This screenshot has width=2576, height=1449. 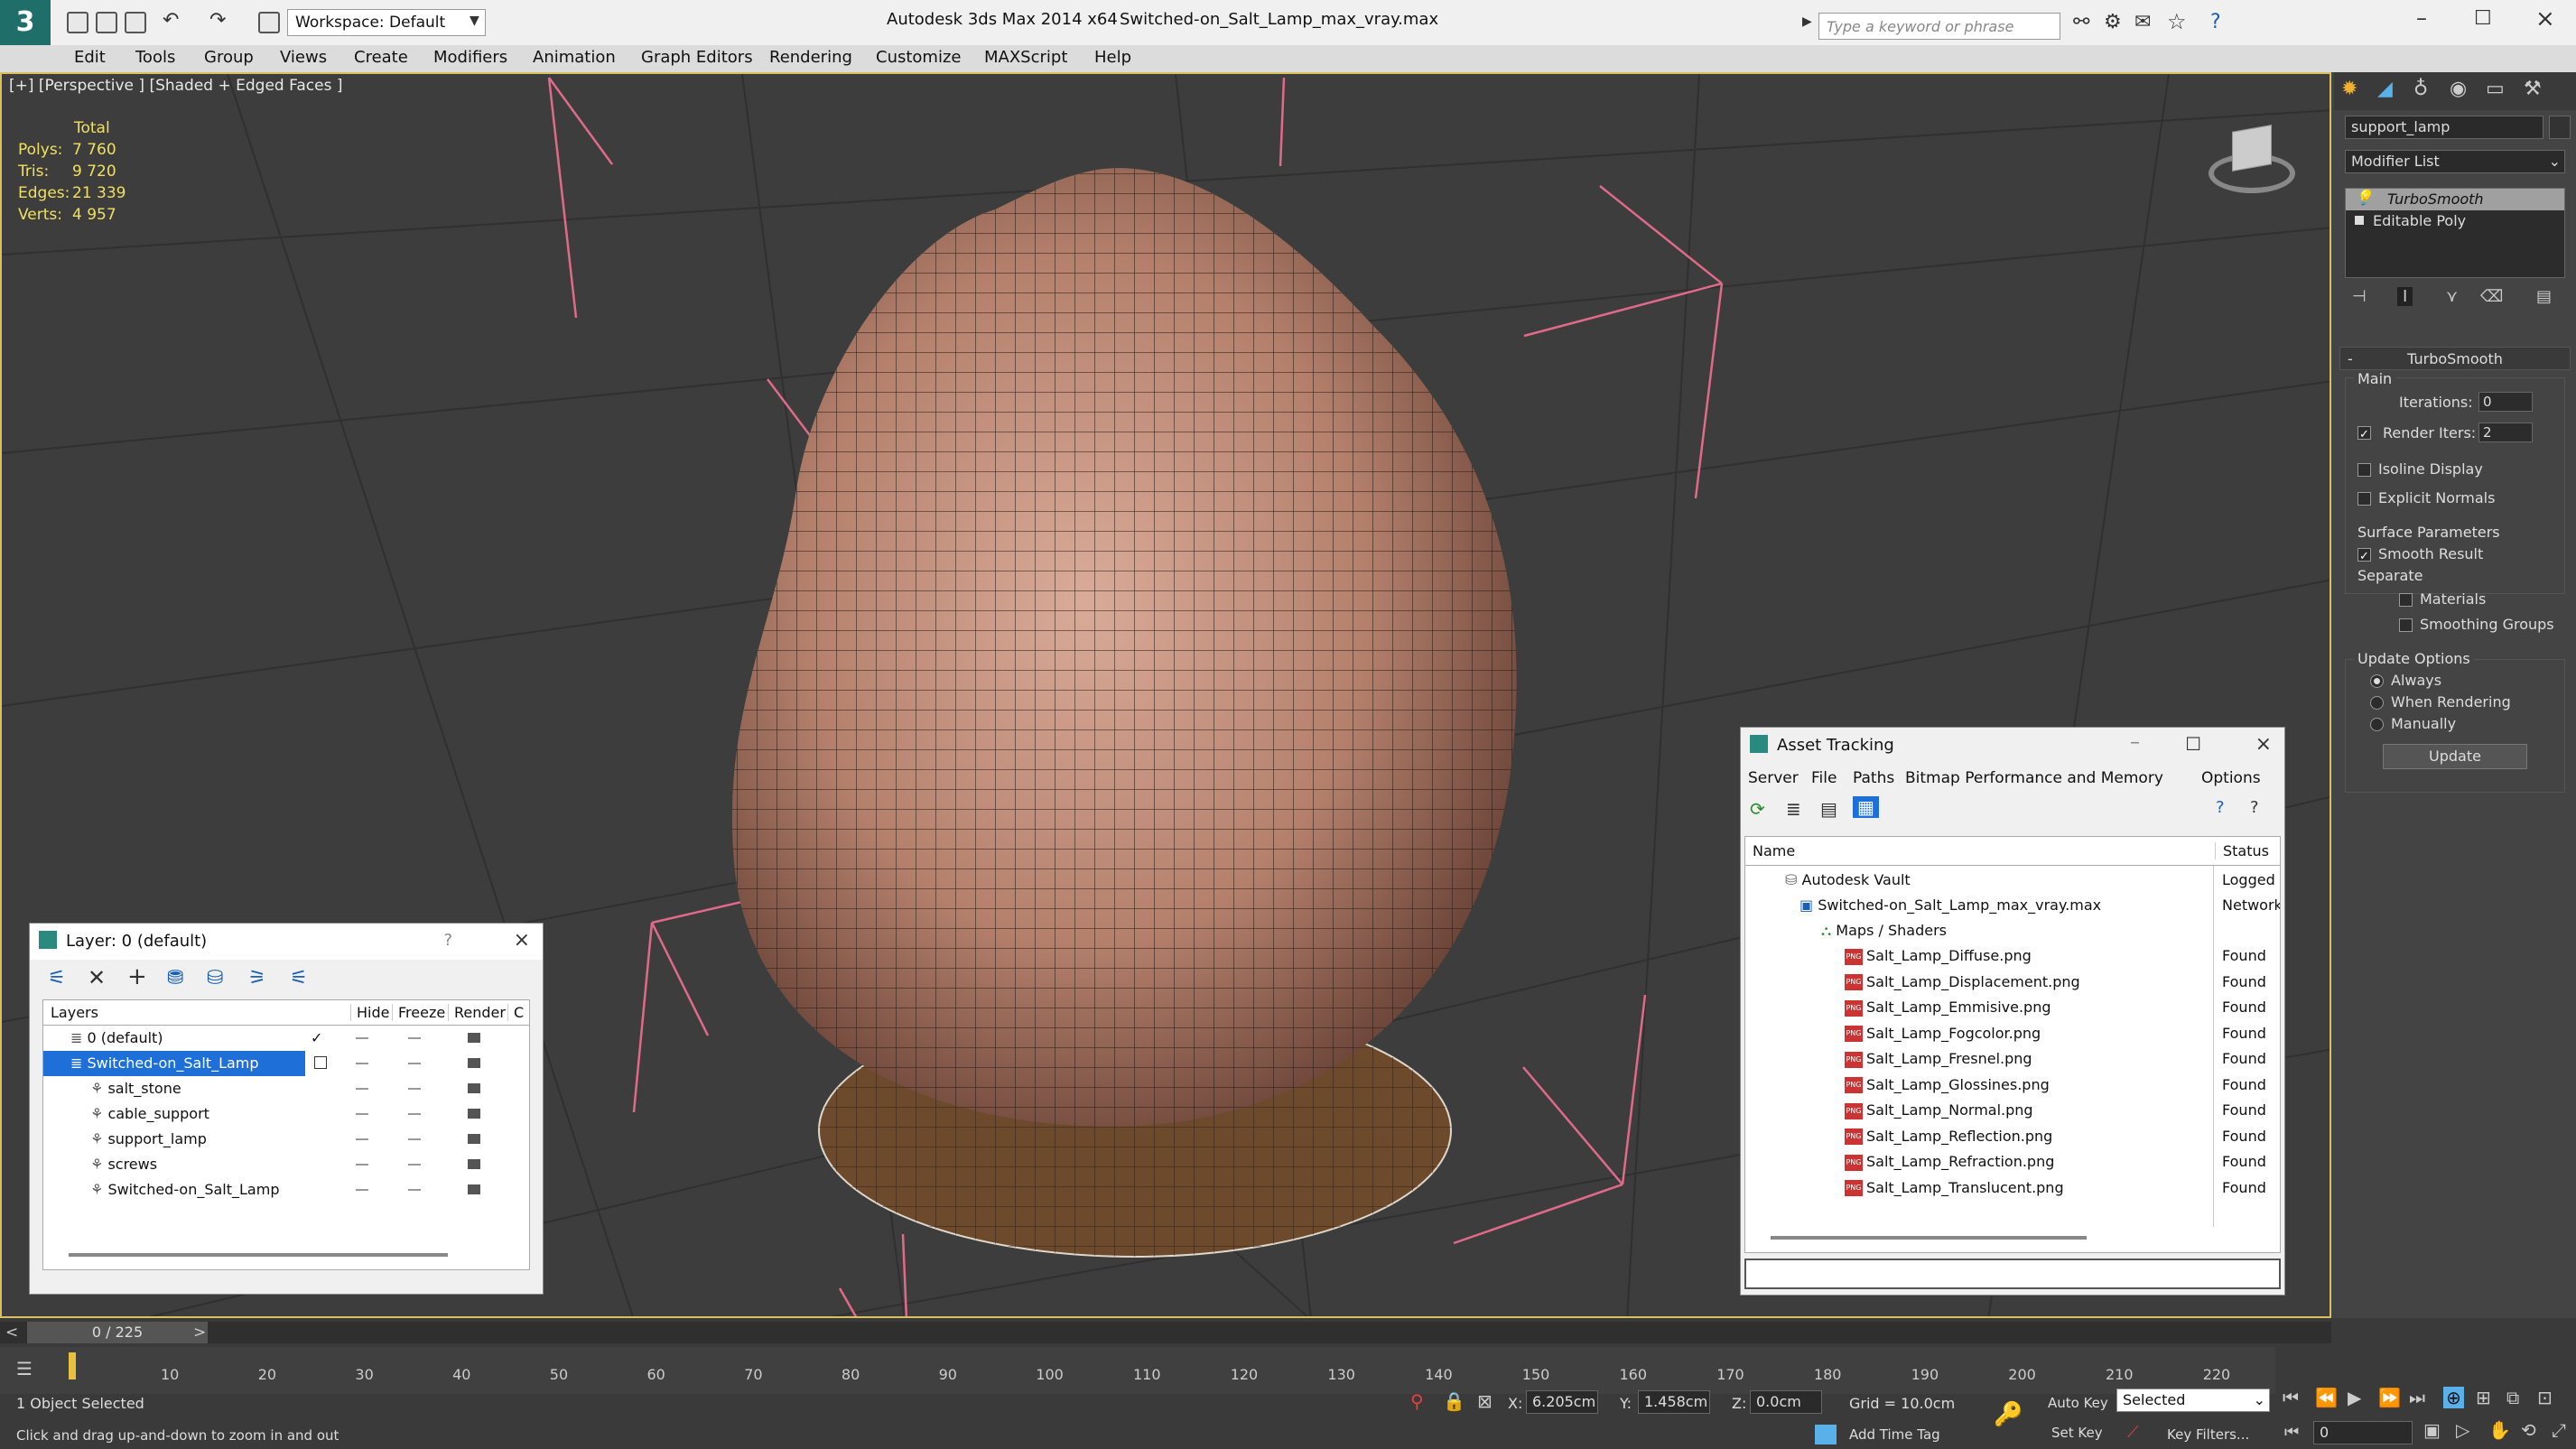 What do you see at coordinates (2458, 89) in the screenshot?
I see `motion-tab-icon: ◉` at bounding box center [2458, 89].